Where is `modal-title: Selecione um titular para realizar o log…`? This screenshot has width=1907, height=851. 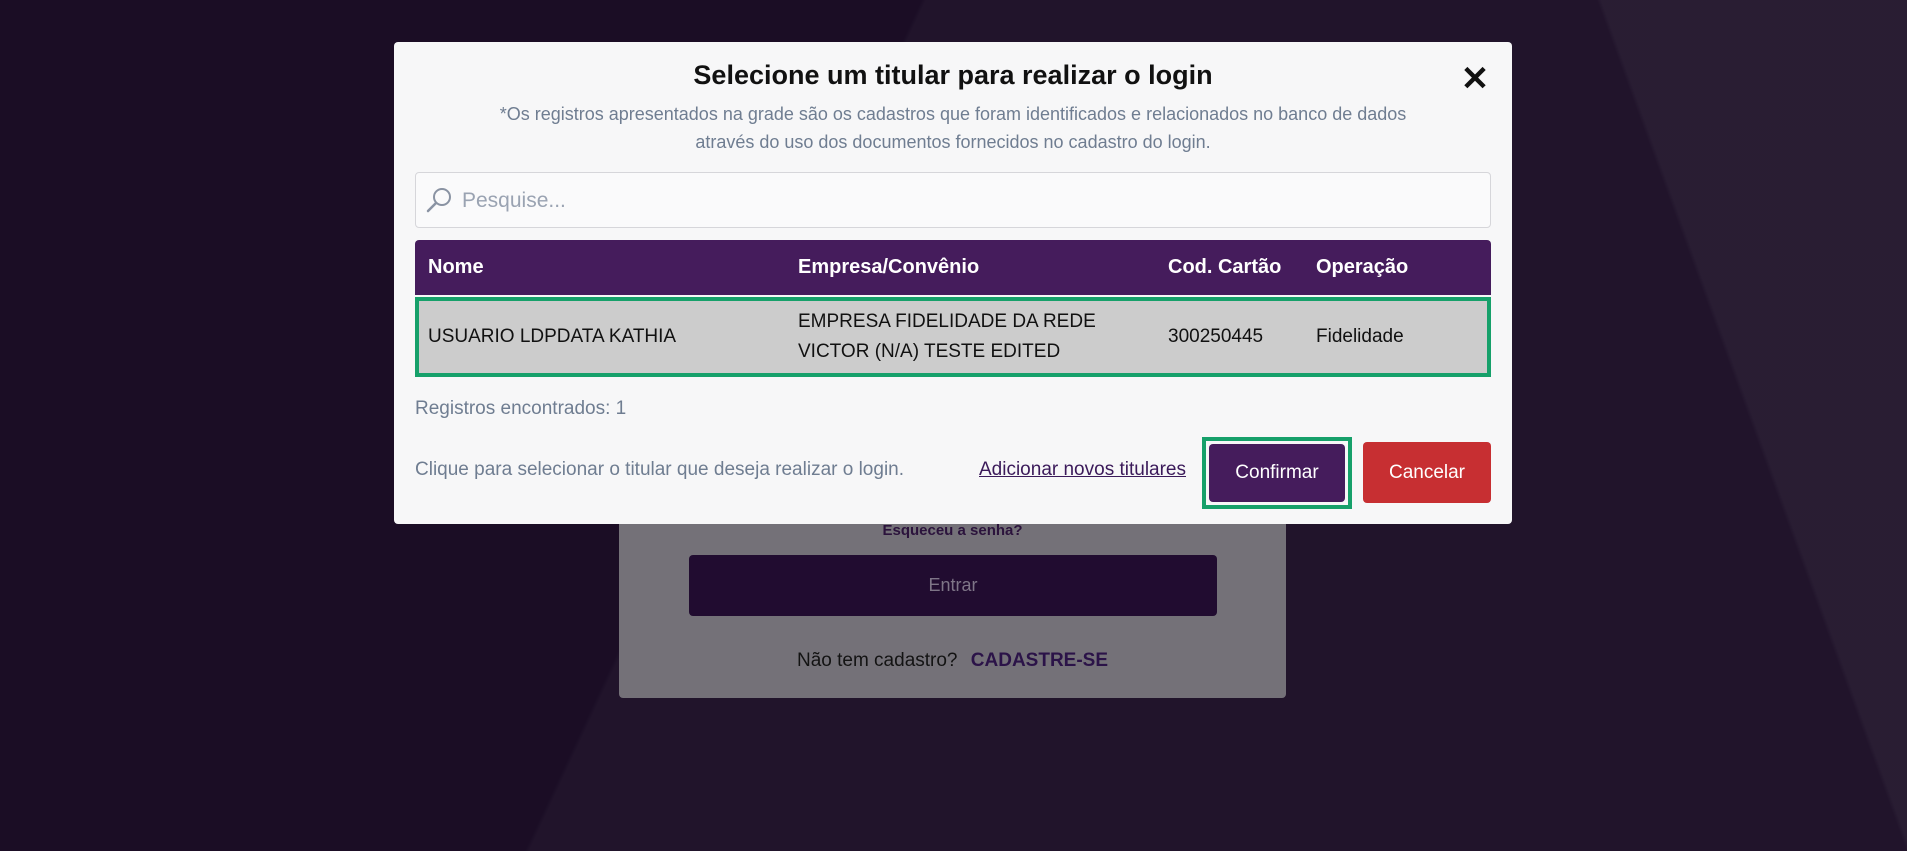
modal-title: Selecione um titular para realizar o log… is located at coordinates (953, 75).